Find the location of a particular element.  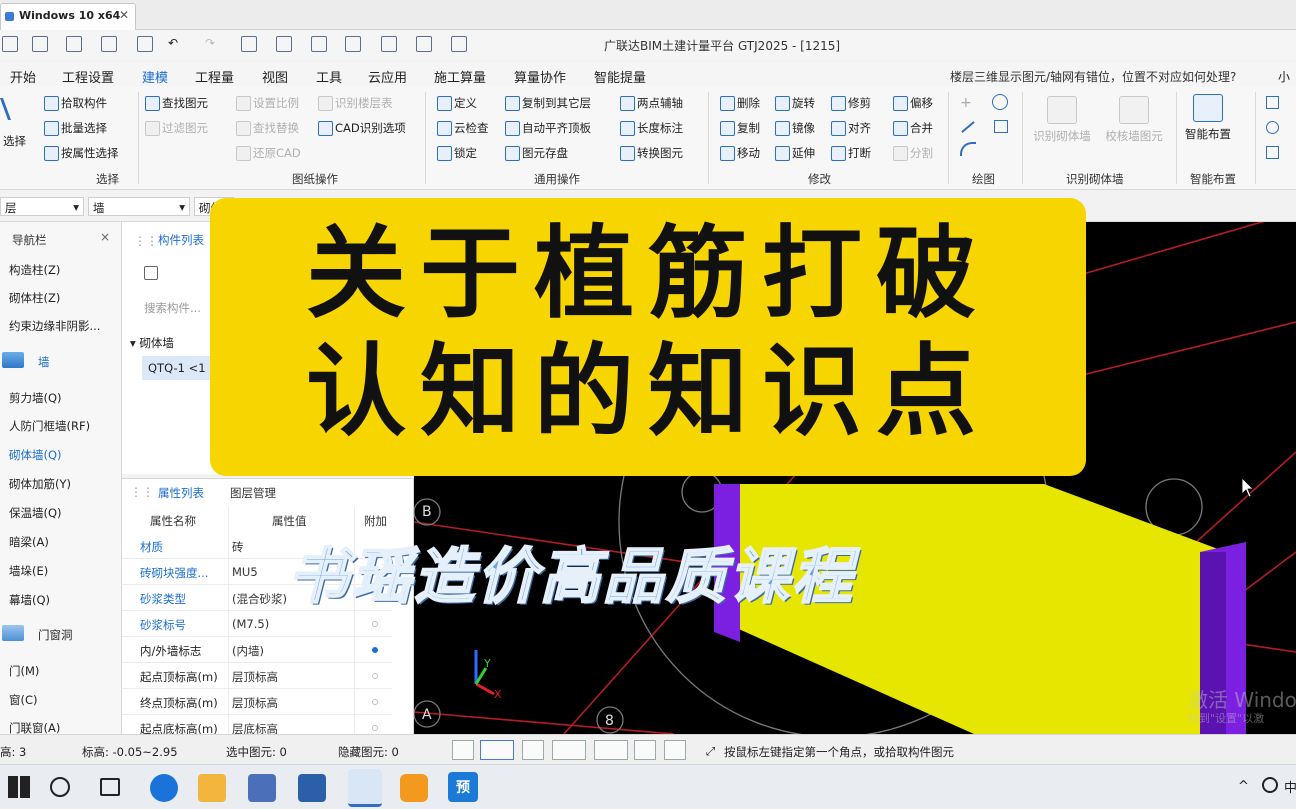

copy-button: 复制 is located at coordinates (740, 128).